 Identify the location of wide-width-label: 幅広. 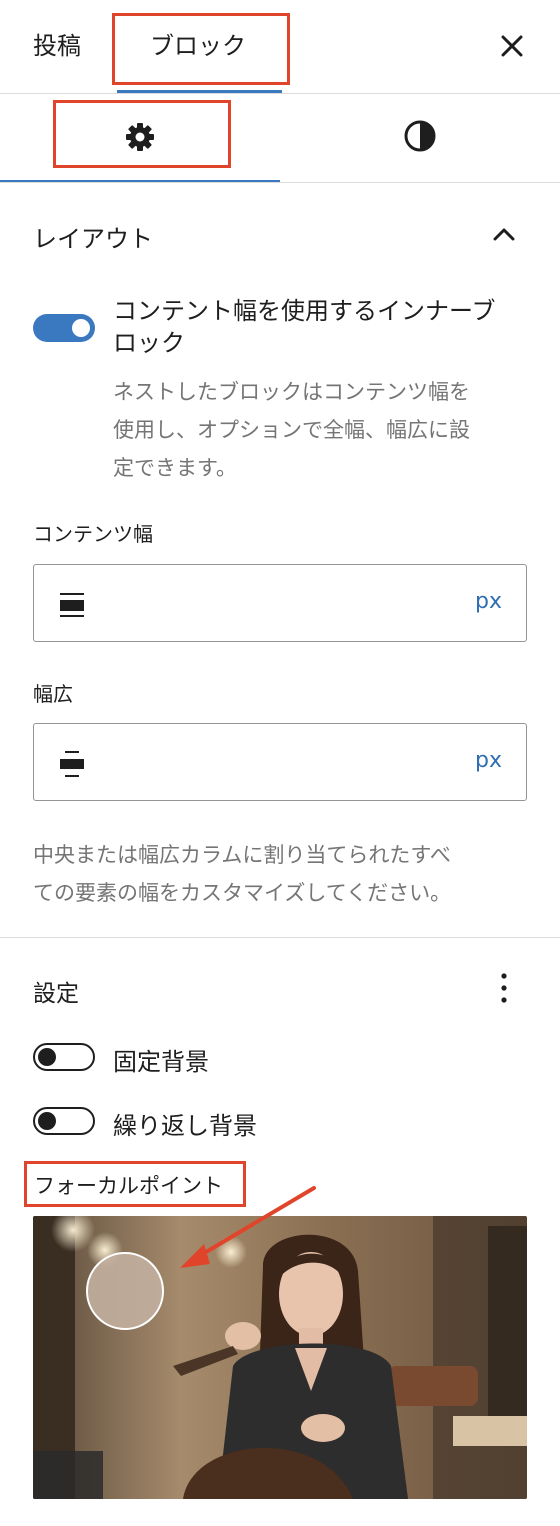
(53, 694).